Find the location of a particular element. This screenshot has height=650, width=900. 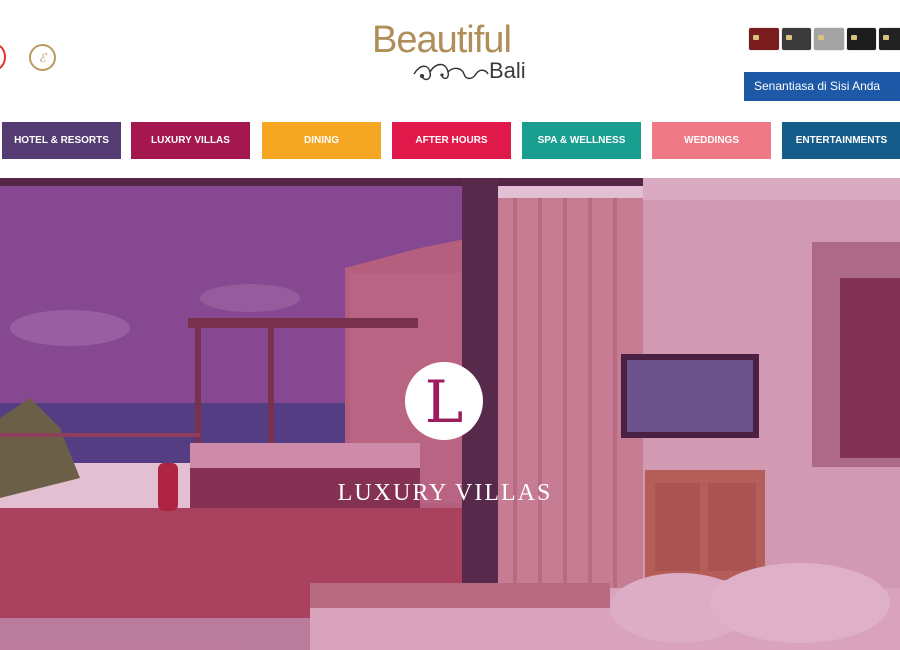

nav-hotel-resorts: HOTEL & RESORTS is located at coordinates (61, 140).